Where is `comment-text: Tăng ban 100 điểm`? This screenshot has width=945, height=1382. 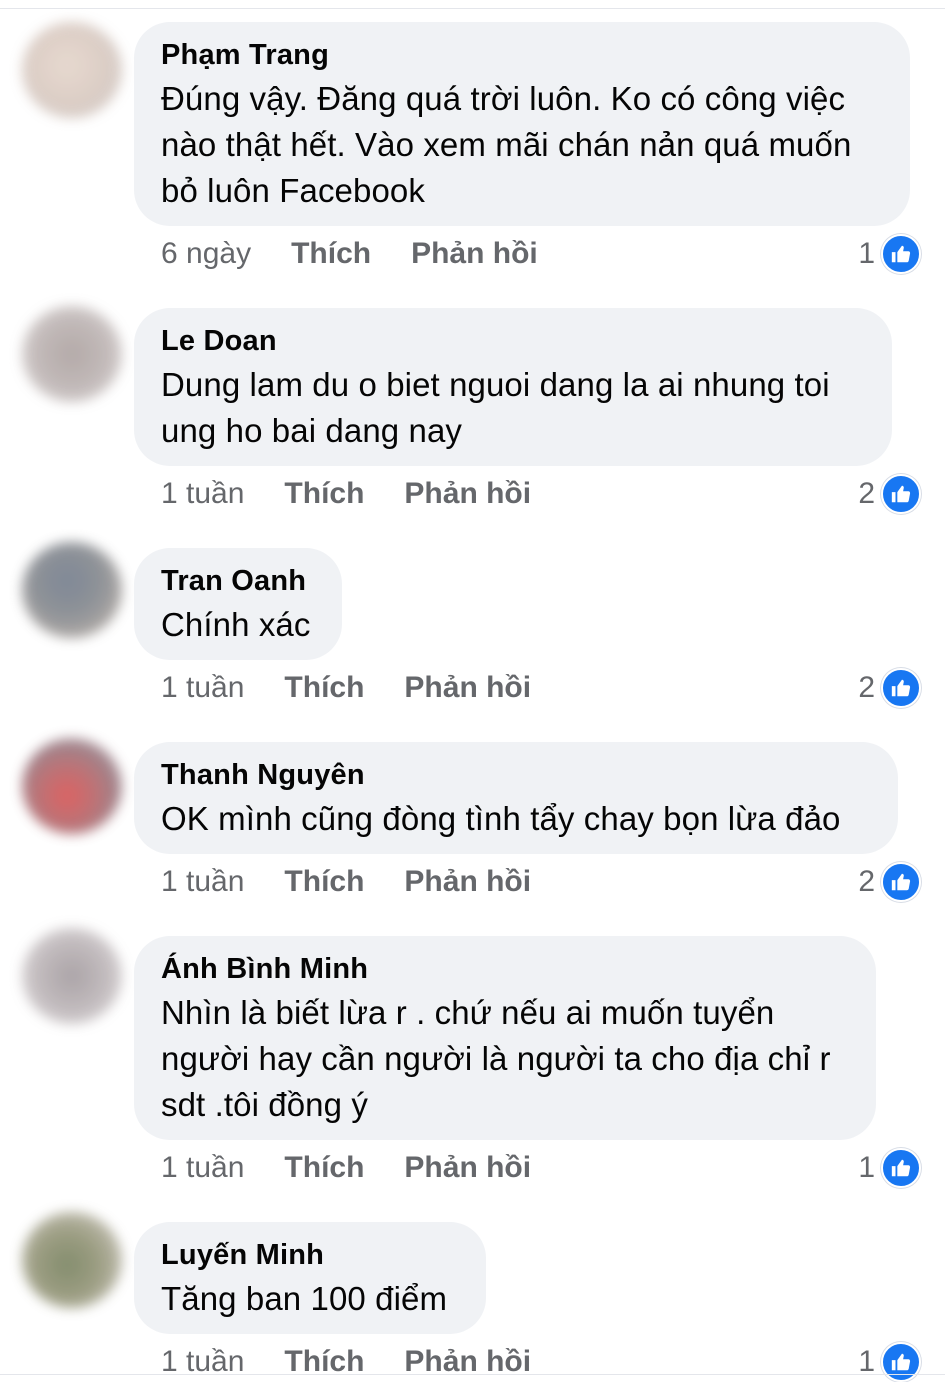 comment-text: Tăng ban 100 điểm is located at coordinates (304, 1298).